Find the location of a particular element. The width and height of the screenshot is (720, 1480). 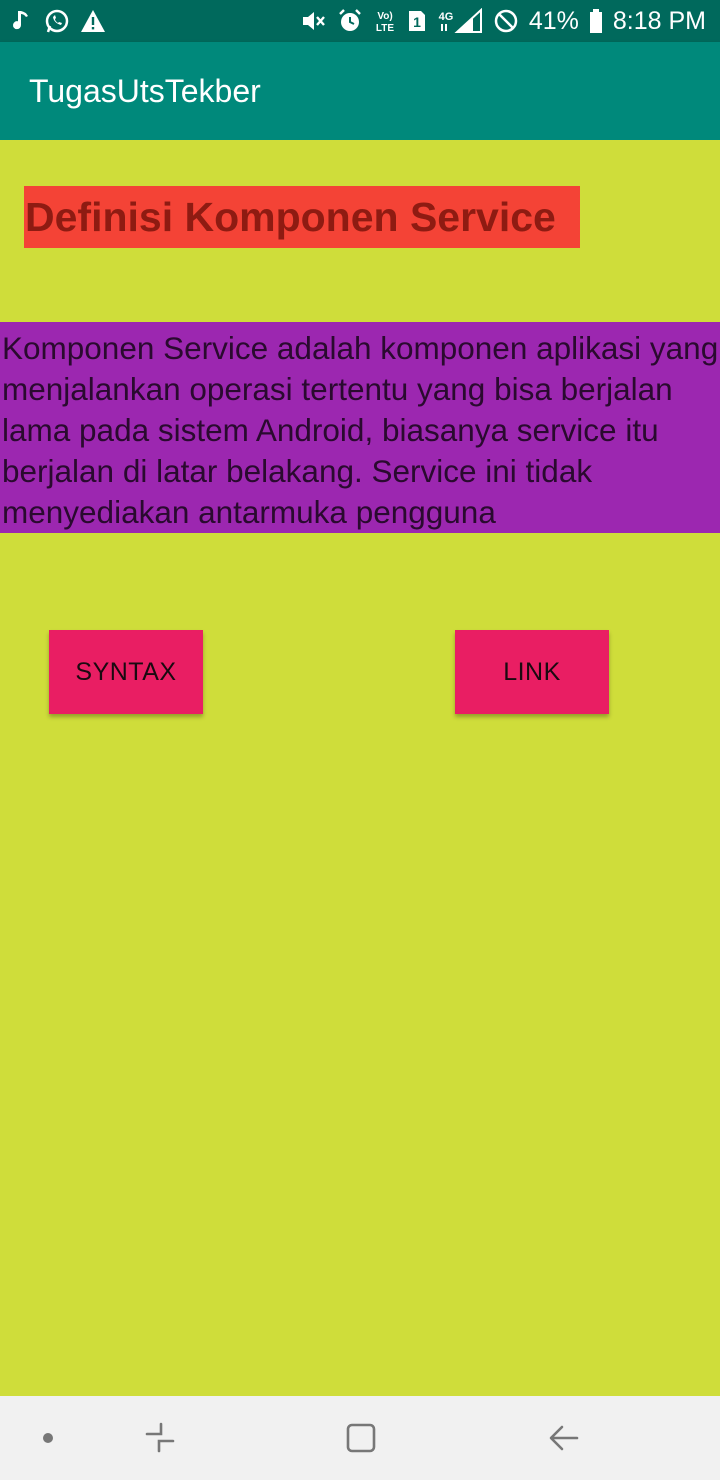

link-button: LINK is located at coordinates (532, 672).